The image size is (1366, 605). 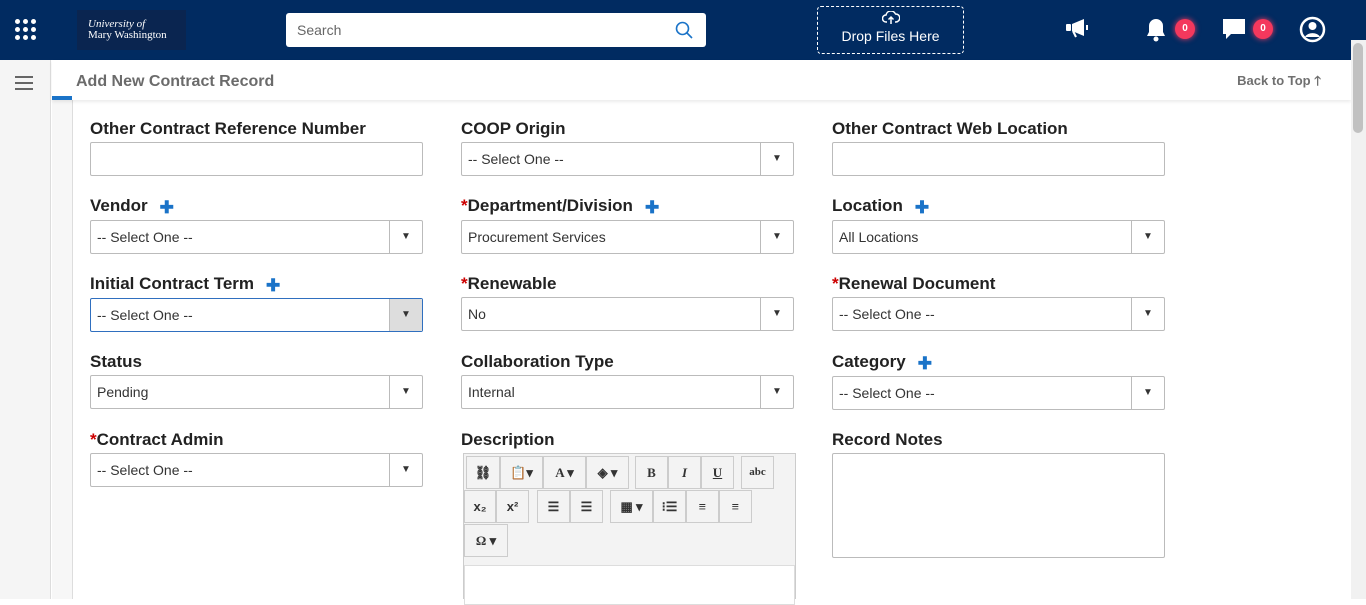 I want to click on back-to-top-link: Back to Top 🡑, so click(x=1279, y=83).